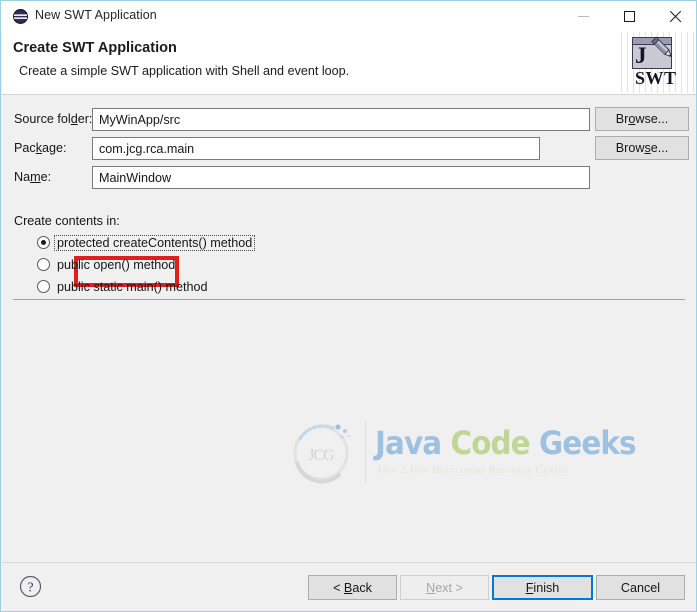 Image resolution: width=697 pixels, height=612 pixels. Describe the element at coordinates (132, 286) in the screenshot. I see `radio-label: public static main() method` at that location.